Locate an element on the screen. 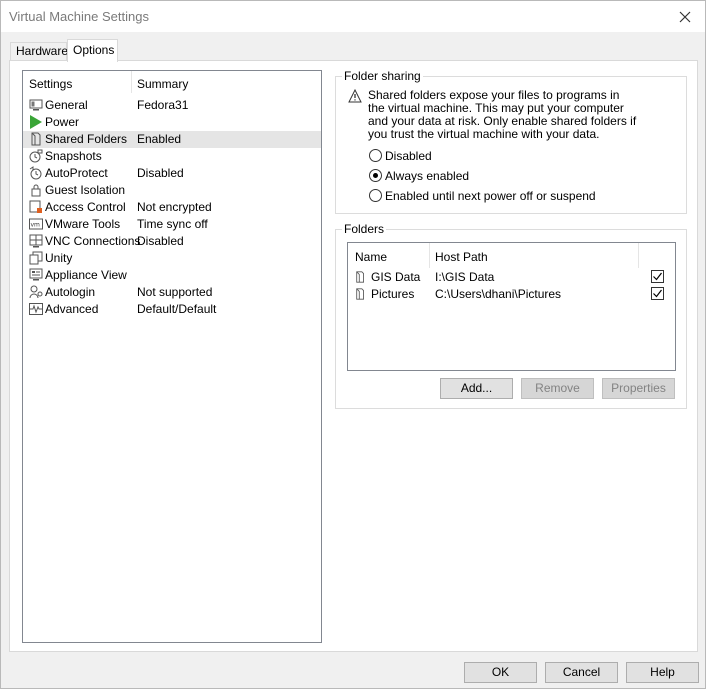 The width and height of the screenshot is (706, 689). settings-item-summary: Time sync off is located at coordinates (172, 224).